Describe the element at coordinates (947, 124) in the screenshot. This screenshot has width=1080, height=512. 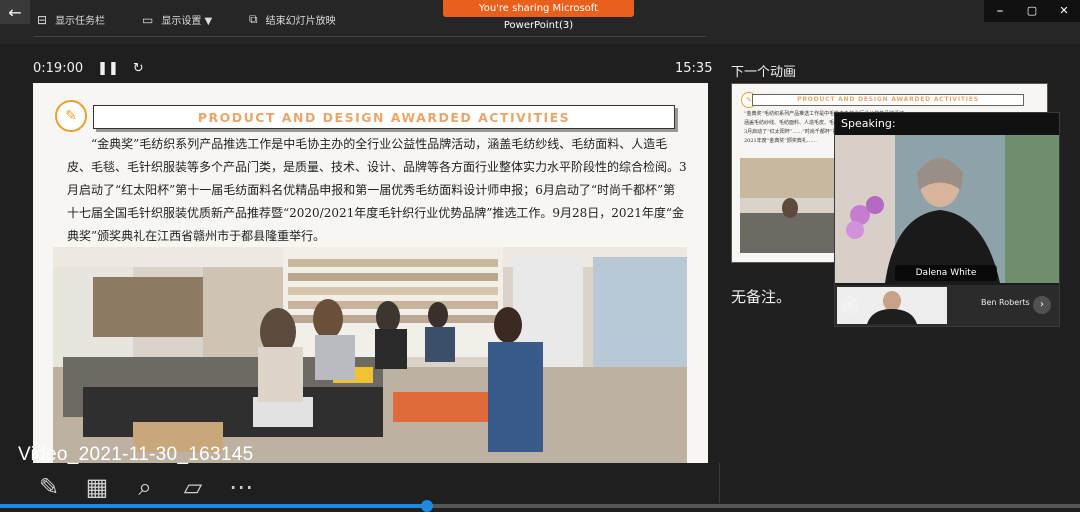
I see `speaking-label: Speaking:` at that location.